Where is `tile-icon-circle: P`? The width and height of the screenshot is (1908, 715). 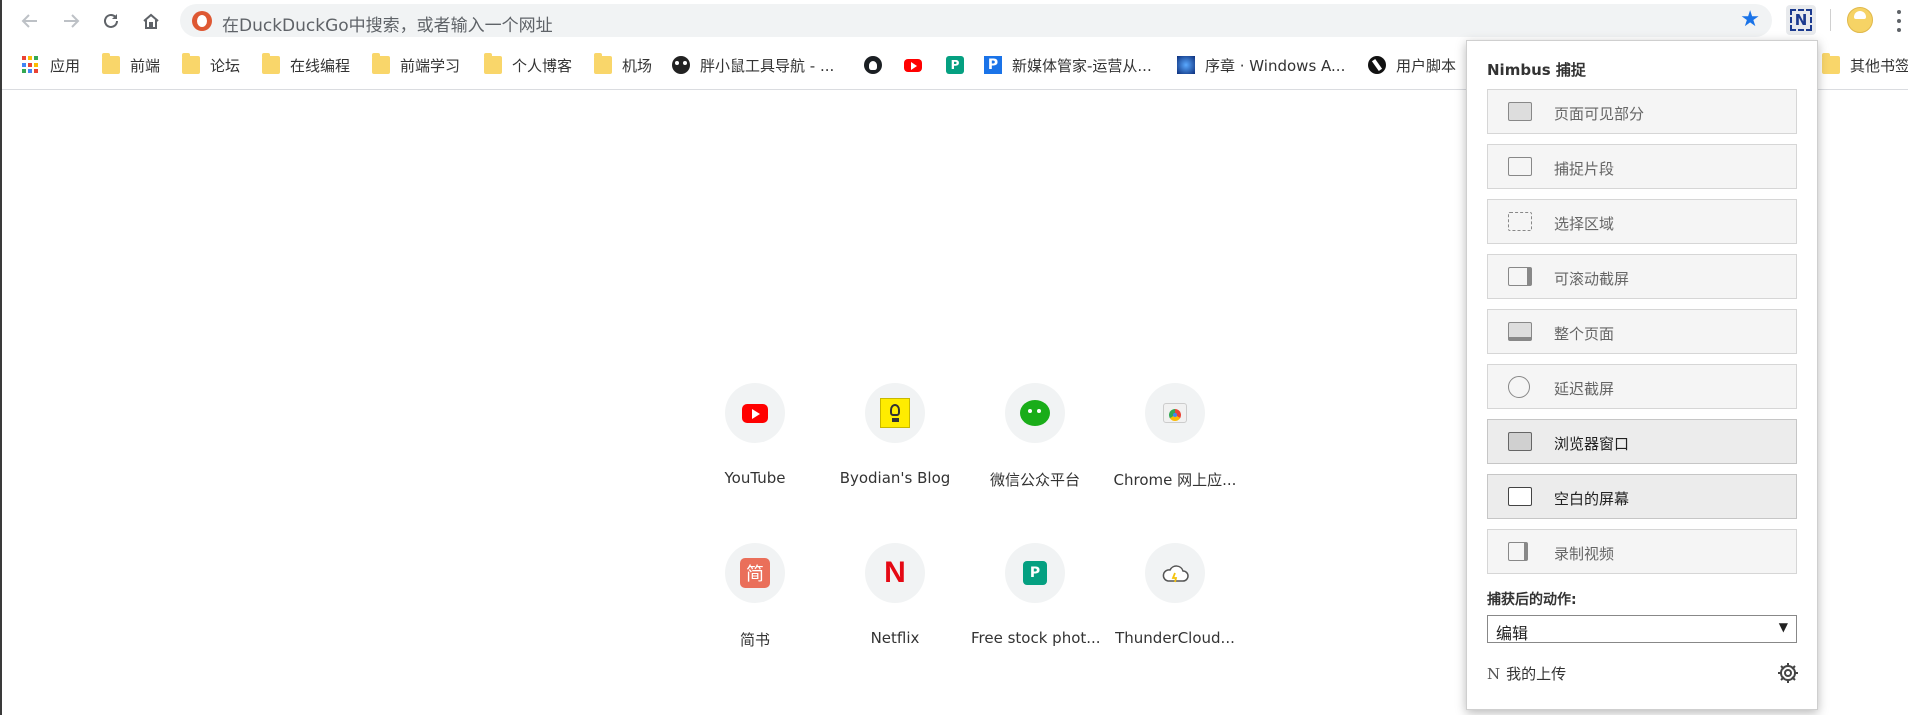 tile-icon-circle: P is located at coordinates (1035, 573).